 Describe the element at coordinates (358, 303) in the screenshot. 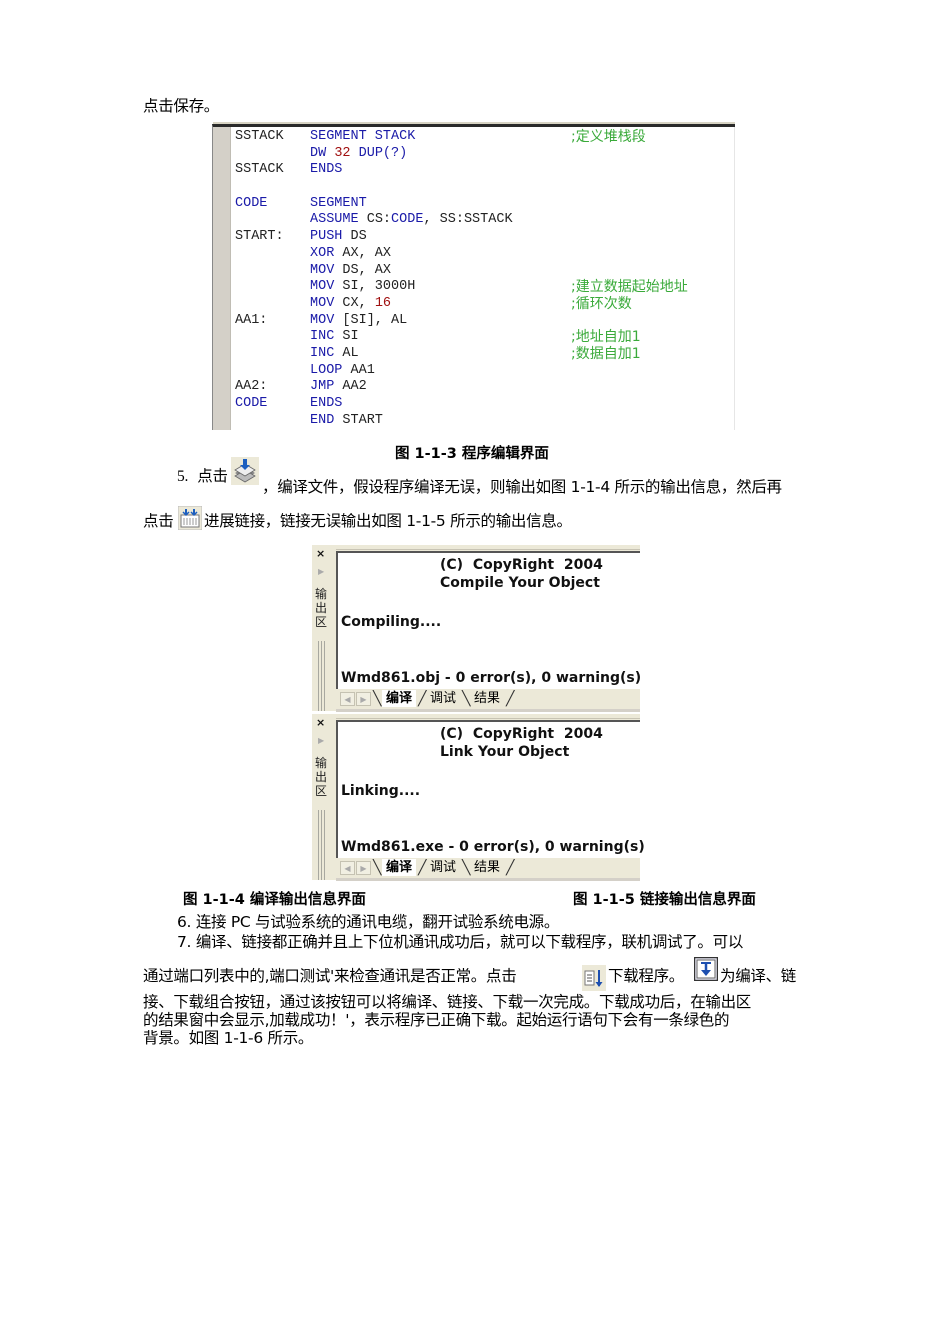

I see `code-token: CX,` at that location.